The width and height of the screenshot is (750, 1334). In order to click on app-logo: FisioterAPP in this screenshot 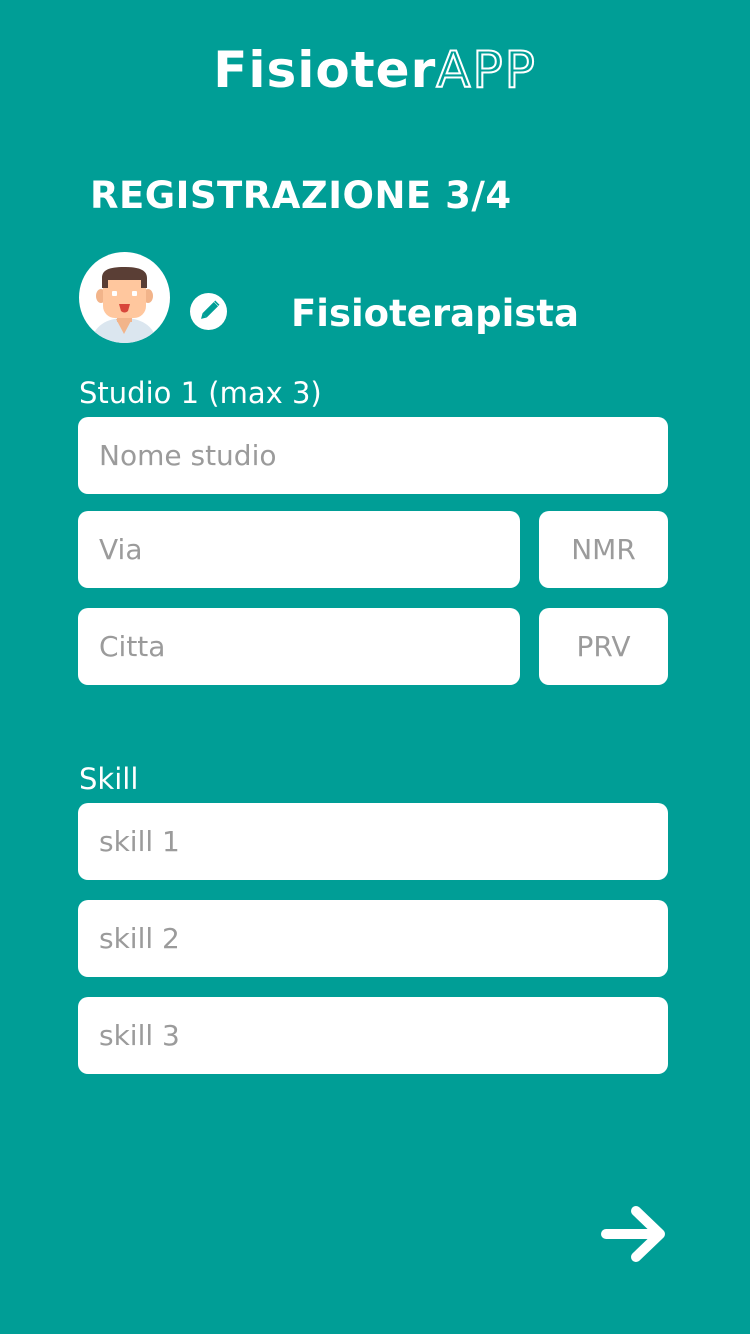, I will do `click(375, 70)`.